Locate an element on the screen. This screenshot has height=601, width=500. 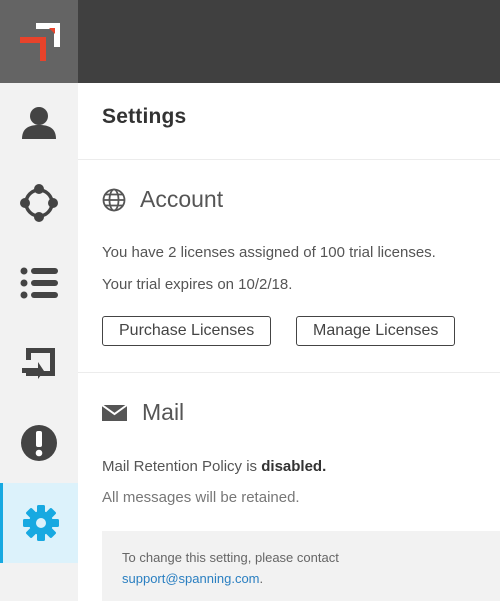
policy-label: Mail Retention Policy is is located at coordinates (182, 466).